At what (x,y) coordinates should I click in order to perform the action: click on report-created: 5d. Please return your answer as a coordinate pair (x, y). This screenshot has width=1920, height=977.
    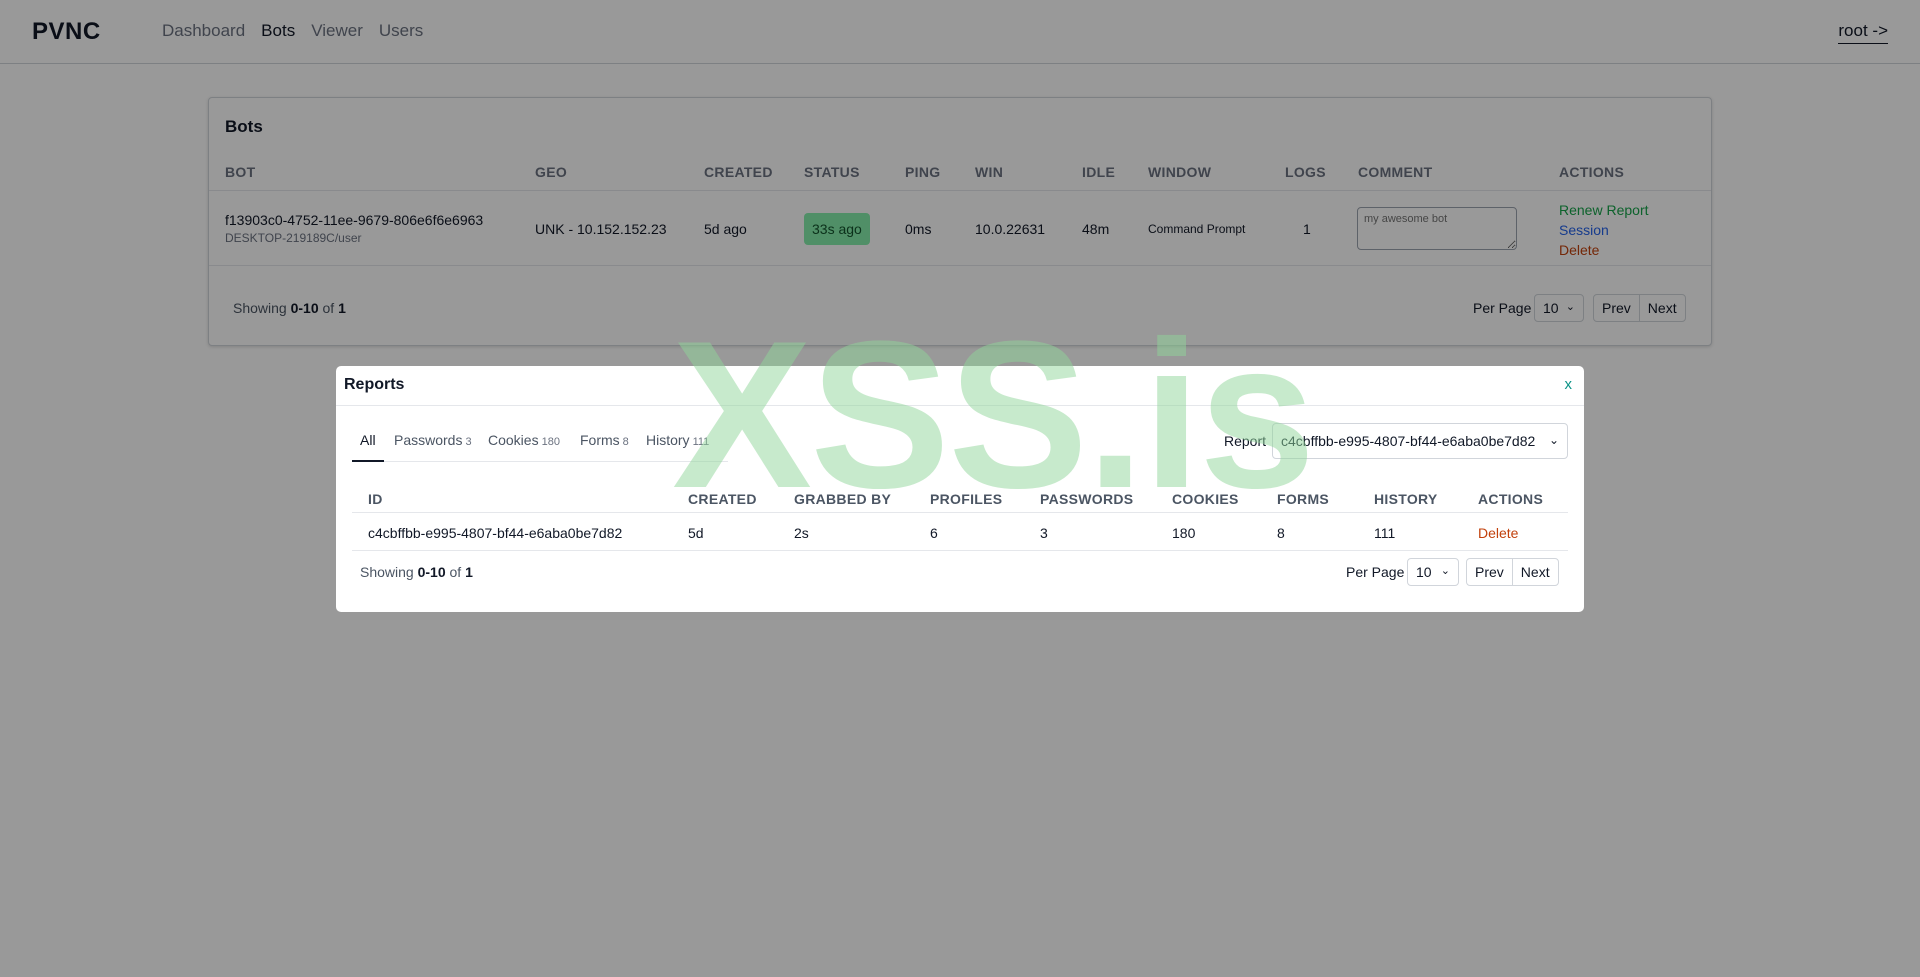
    Looking at the image, I should click on (696, 533).